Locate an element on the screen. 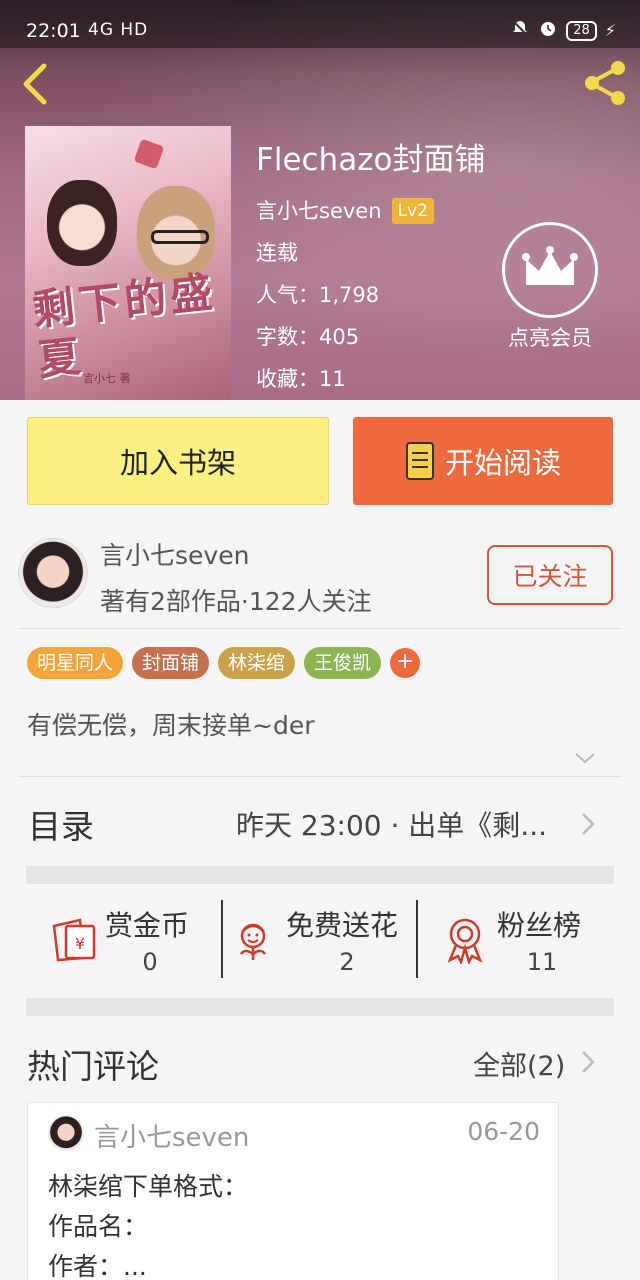 The height and width of the screenshot is (1280, 640). fans-ranking-label: 粉丝榜 is located at coordinates (539, 925).